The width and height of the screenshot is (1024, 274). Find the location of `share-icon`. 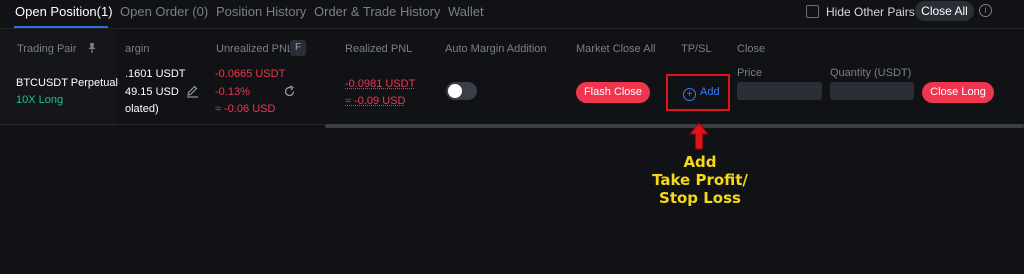

share-icon is located at coordinates (289, 91).